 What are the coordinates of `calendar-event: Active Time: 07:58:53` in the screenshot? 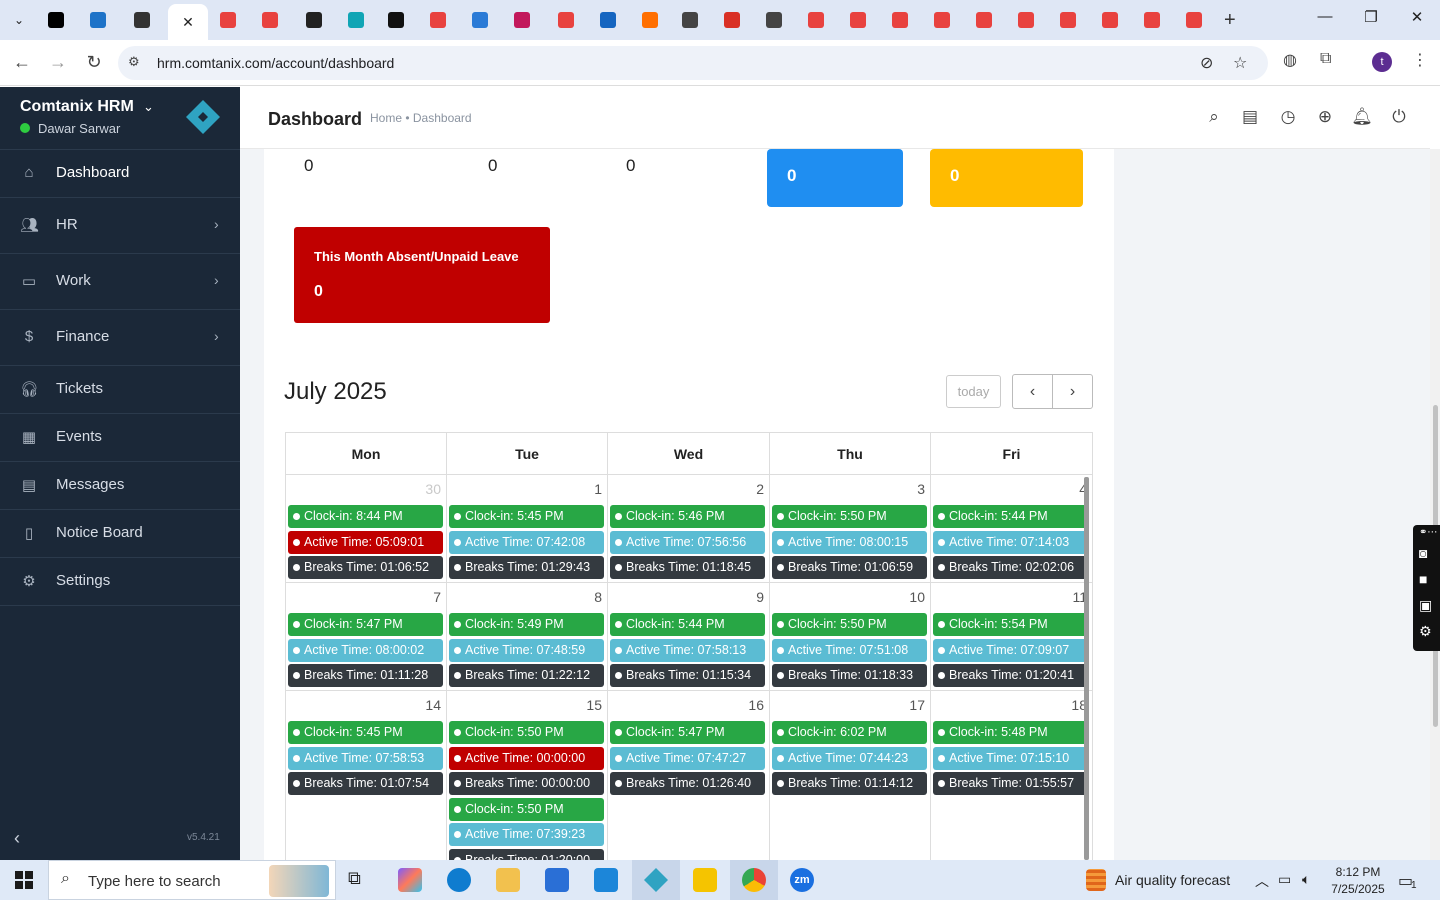 It's located at (365, 758).